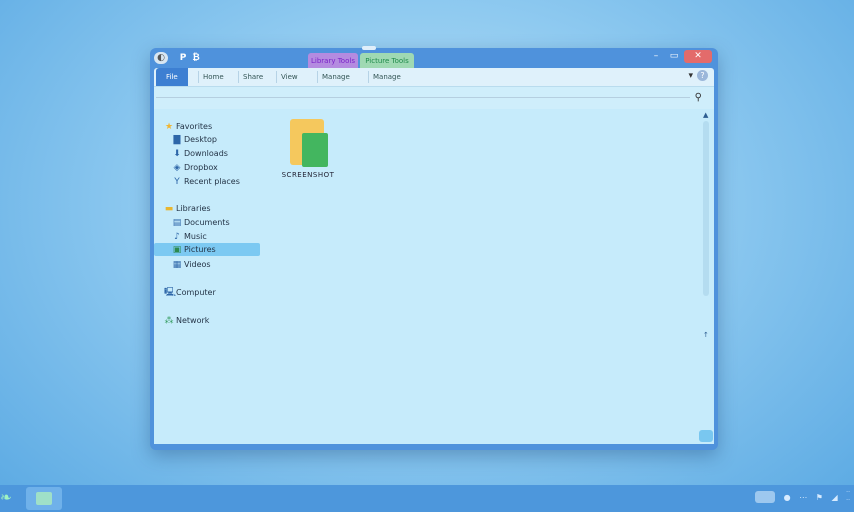 This screenshot has height=512, width=854. Describe the element at coordinates (213, 77) in the screenshot. I see `tab-home: Home` at that location.